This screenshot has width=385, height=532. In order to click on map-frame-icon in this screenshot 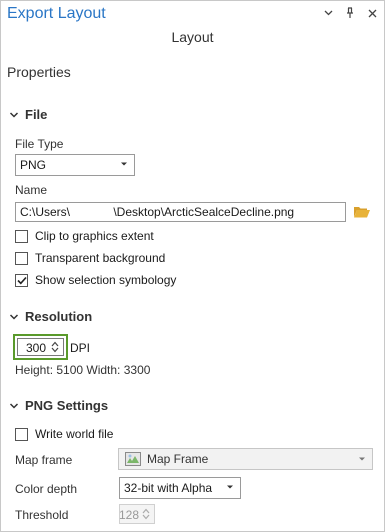, I will do `click(133, 459)`.